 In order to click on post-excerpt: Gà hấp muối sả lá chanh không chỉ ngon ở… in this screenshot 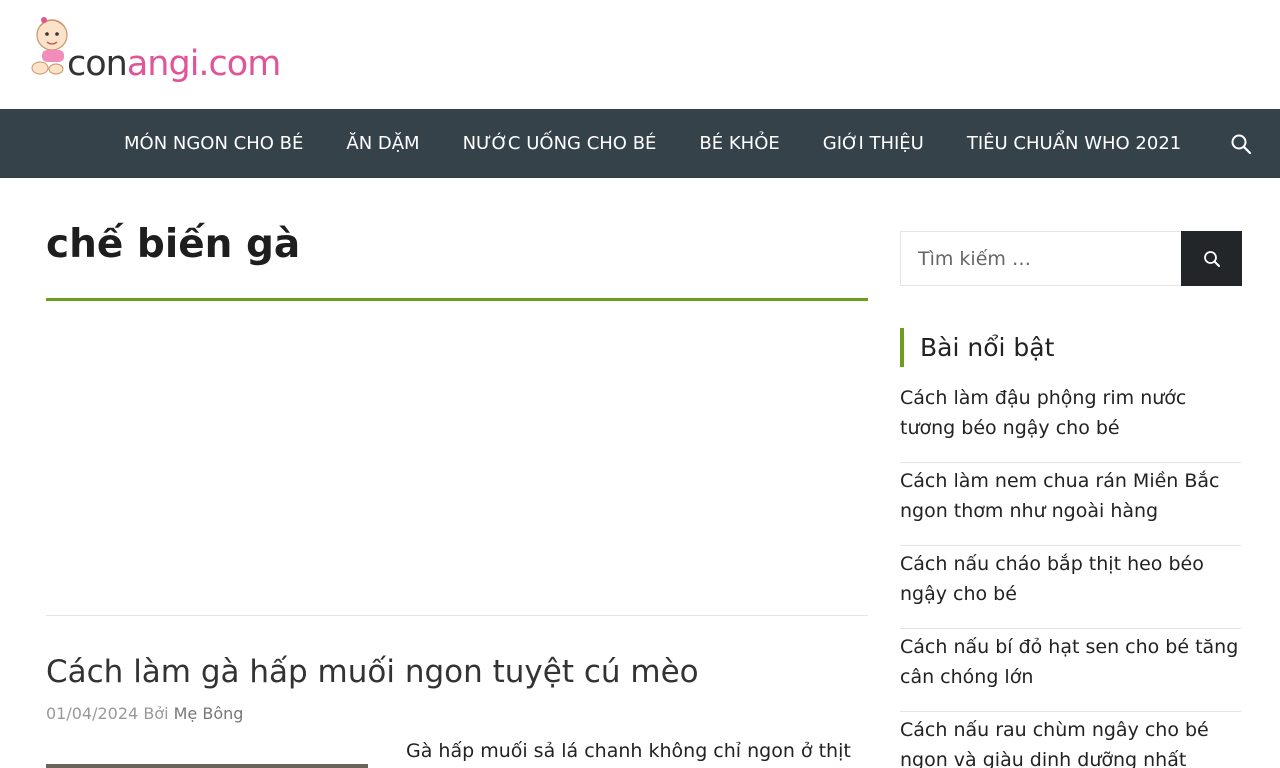, I will do `click(628, 751)`.